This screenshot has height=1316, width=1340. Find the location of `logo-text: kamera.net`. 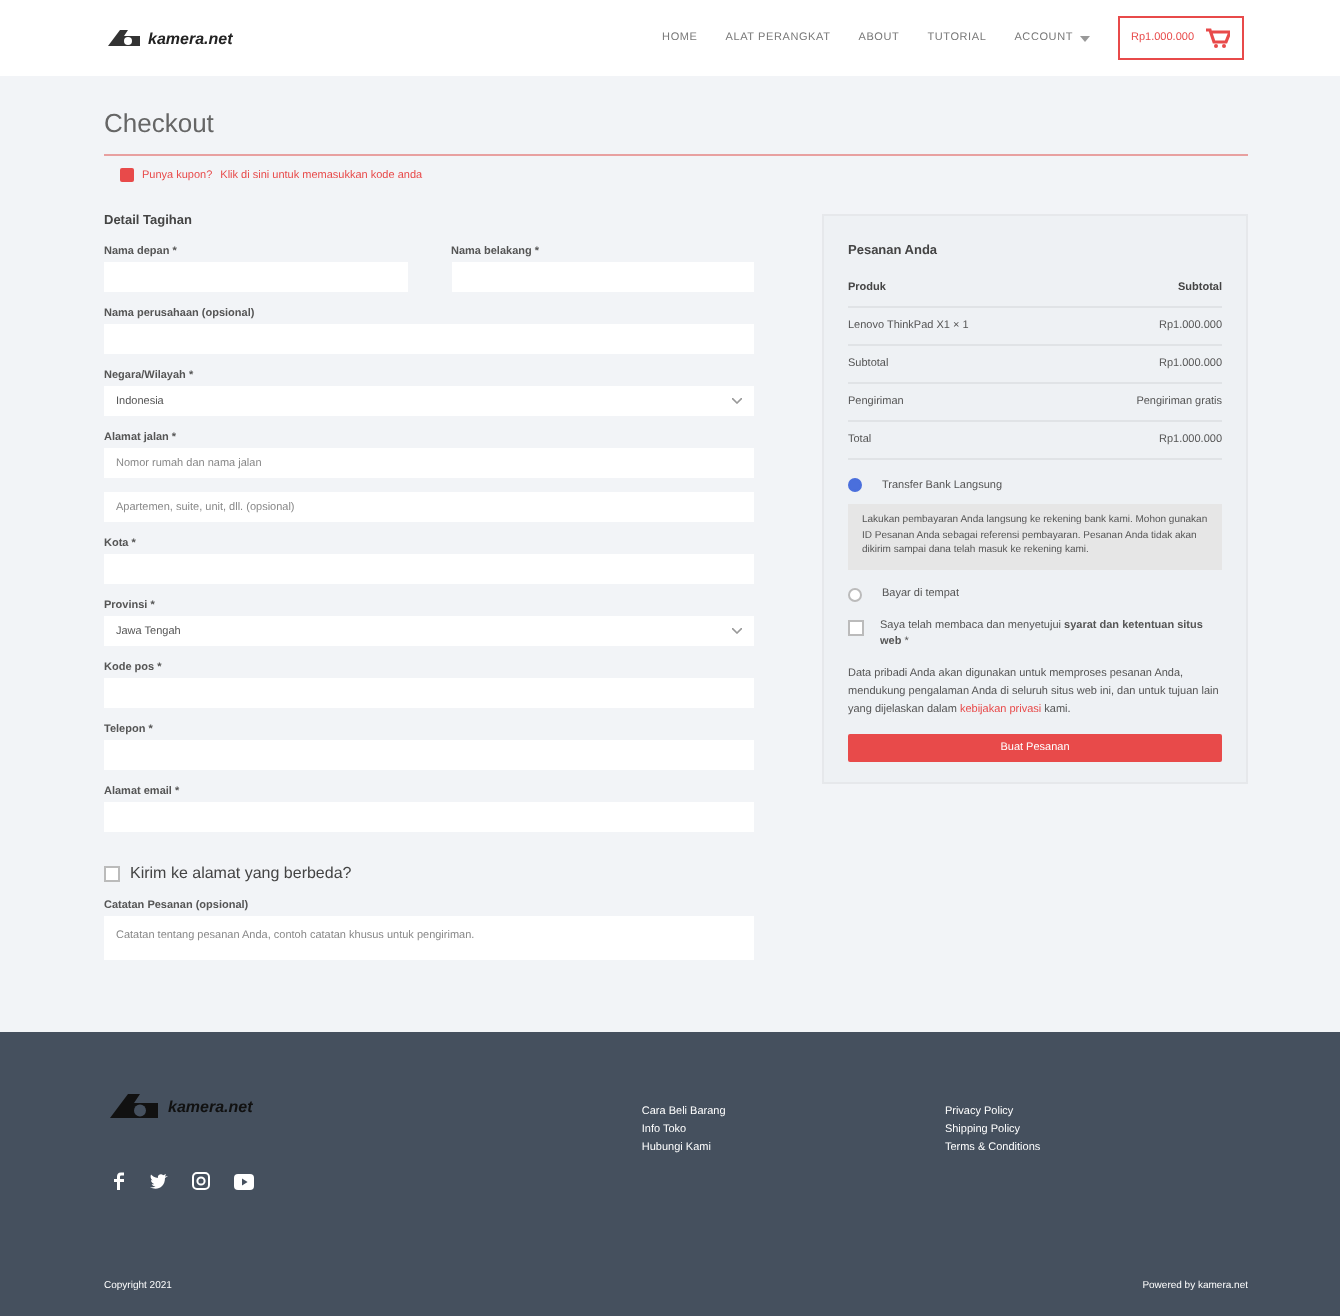

logo-text: kamera.net is located at coordinates (190, 38).